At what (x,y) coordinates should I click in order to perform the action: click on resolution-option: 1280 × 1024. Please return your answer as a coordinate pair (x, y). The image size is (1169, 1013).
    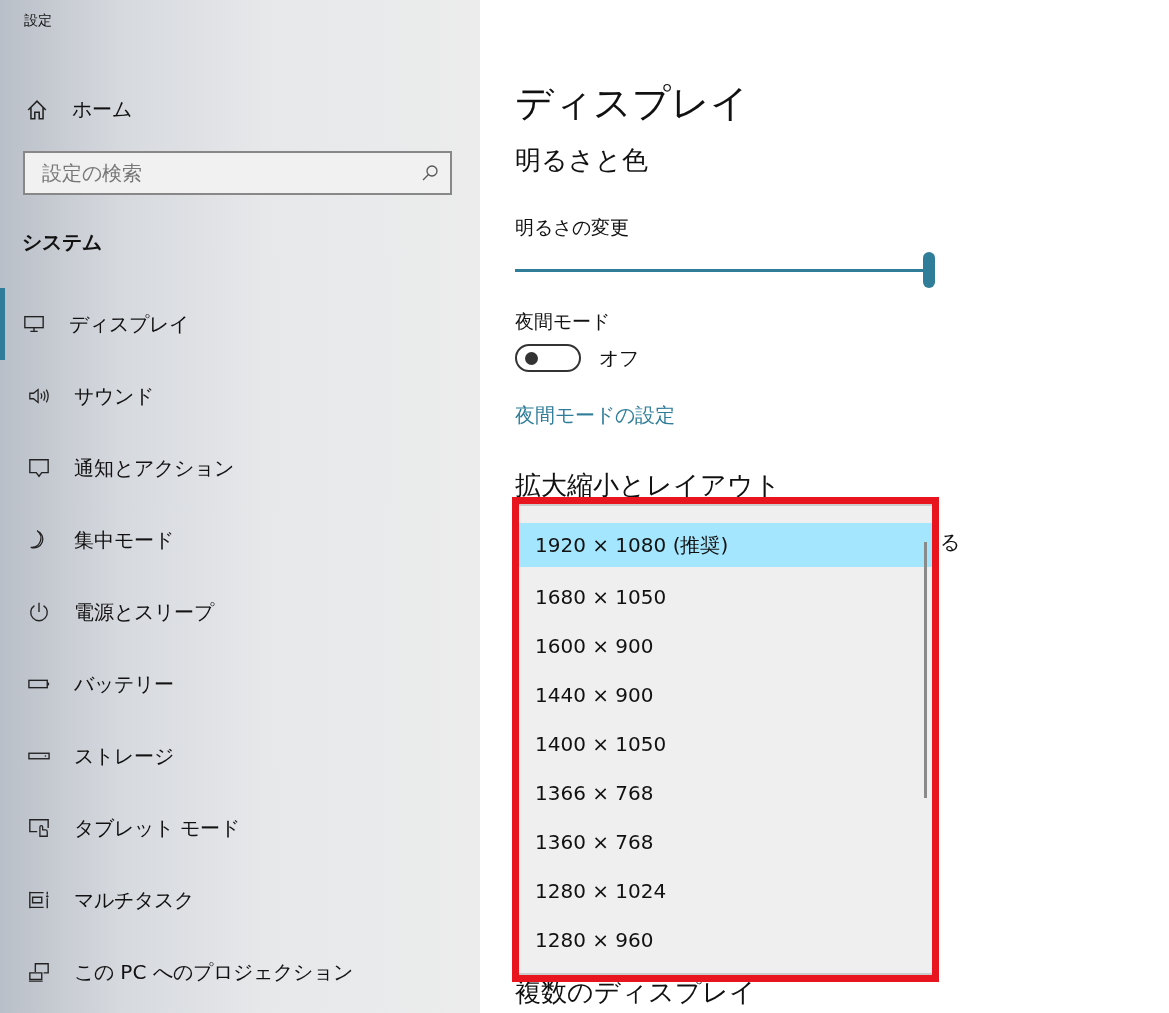
    Looking at the image, I should click on (725, 890).